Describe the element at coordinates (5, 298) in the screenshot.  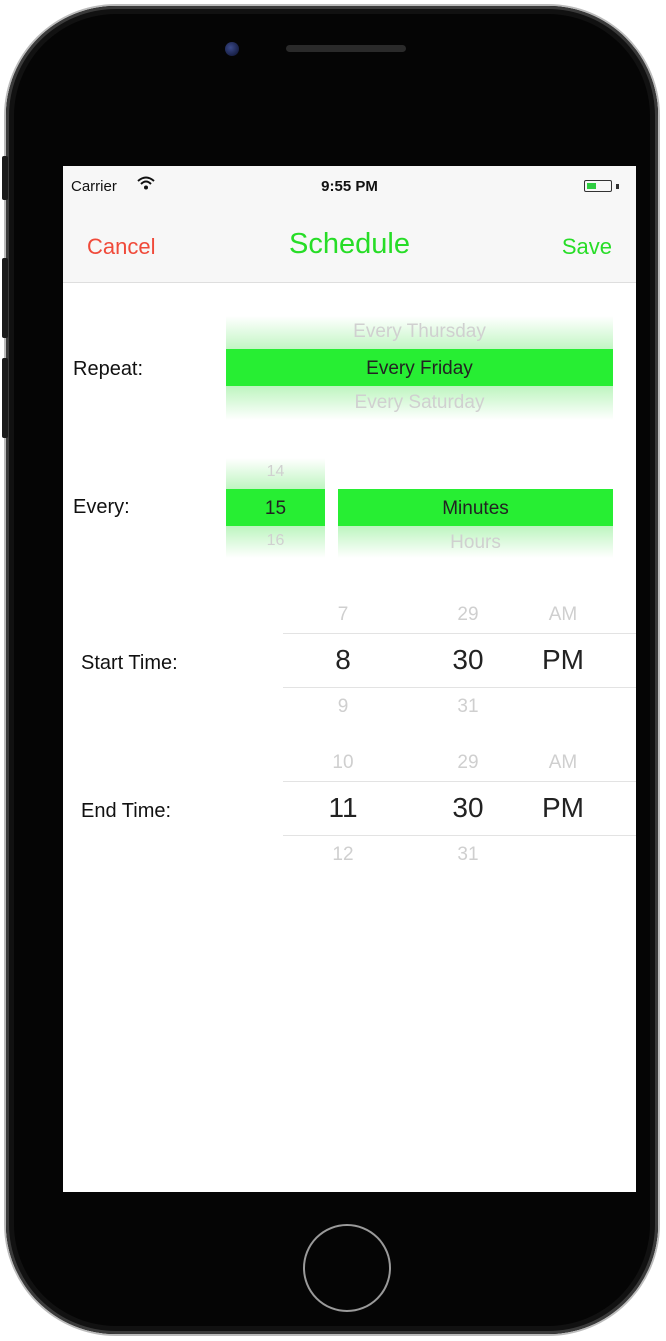
I see `volume-up-button` at that location.